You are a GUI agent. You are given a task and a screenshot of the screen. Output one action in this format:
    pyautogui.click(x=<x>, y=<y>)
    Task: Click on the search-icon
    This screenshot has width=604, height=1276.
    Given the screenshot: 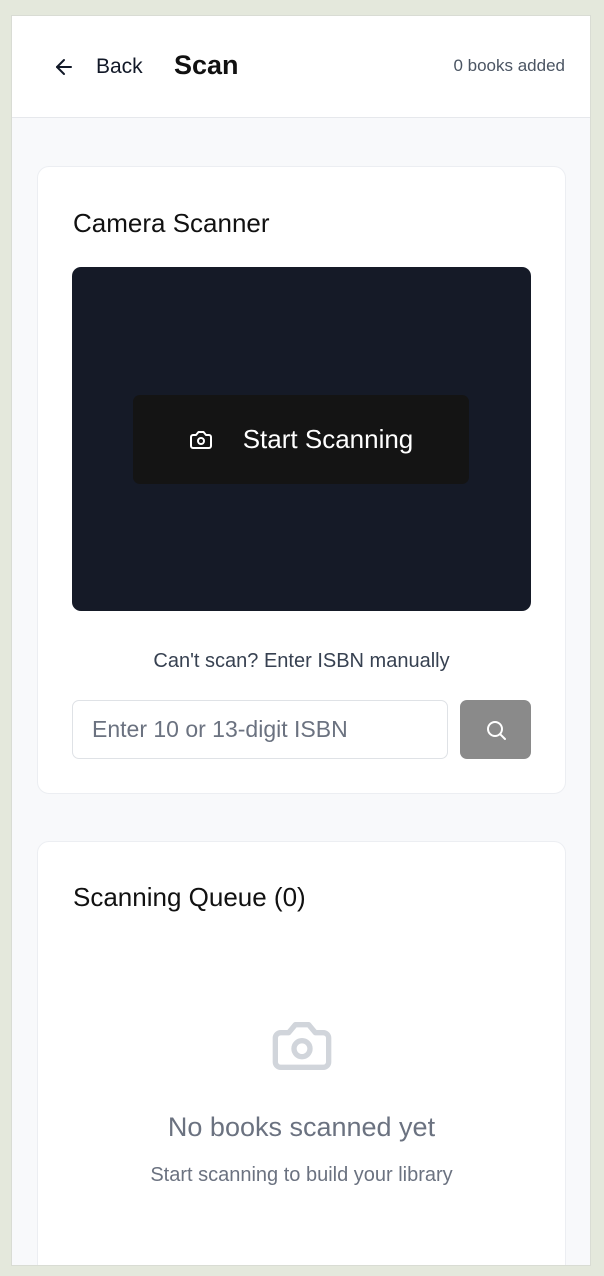 What is the action you would take?
    pyautogui.click(x=496, y=730)
    